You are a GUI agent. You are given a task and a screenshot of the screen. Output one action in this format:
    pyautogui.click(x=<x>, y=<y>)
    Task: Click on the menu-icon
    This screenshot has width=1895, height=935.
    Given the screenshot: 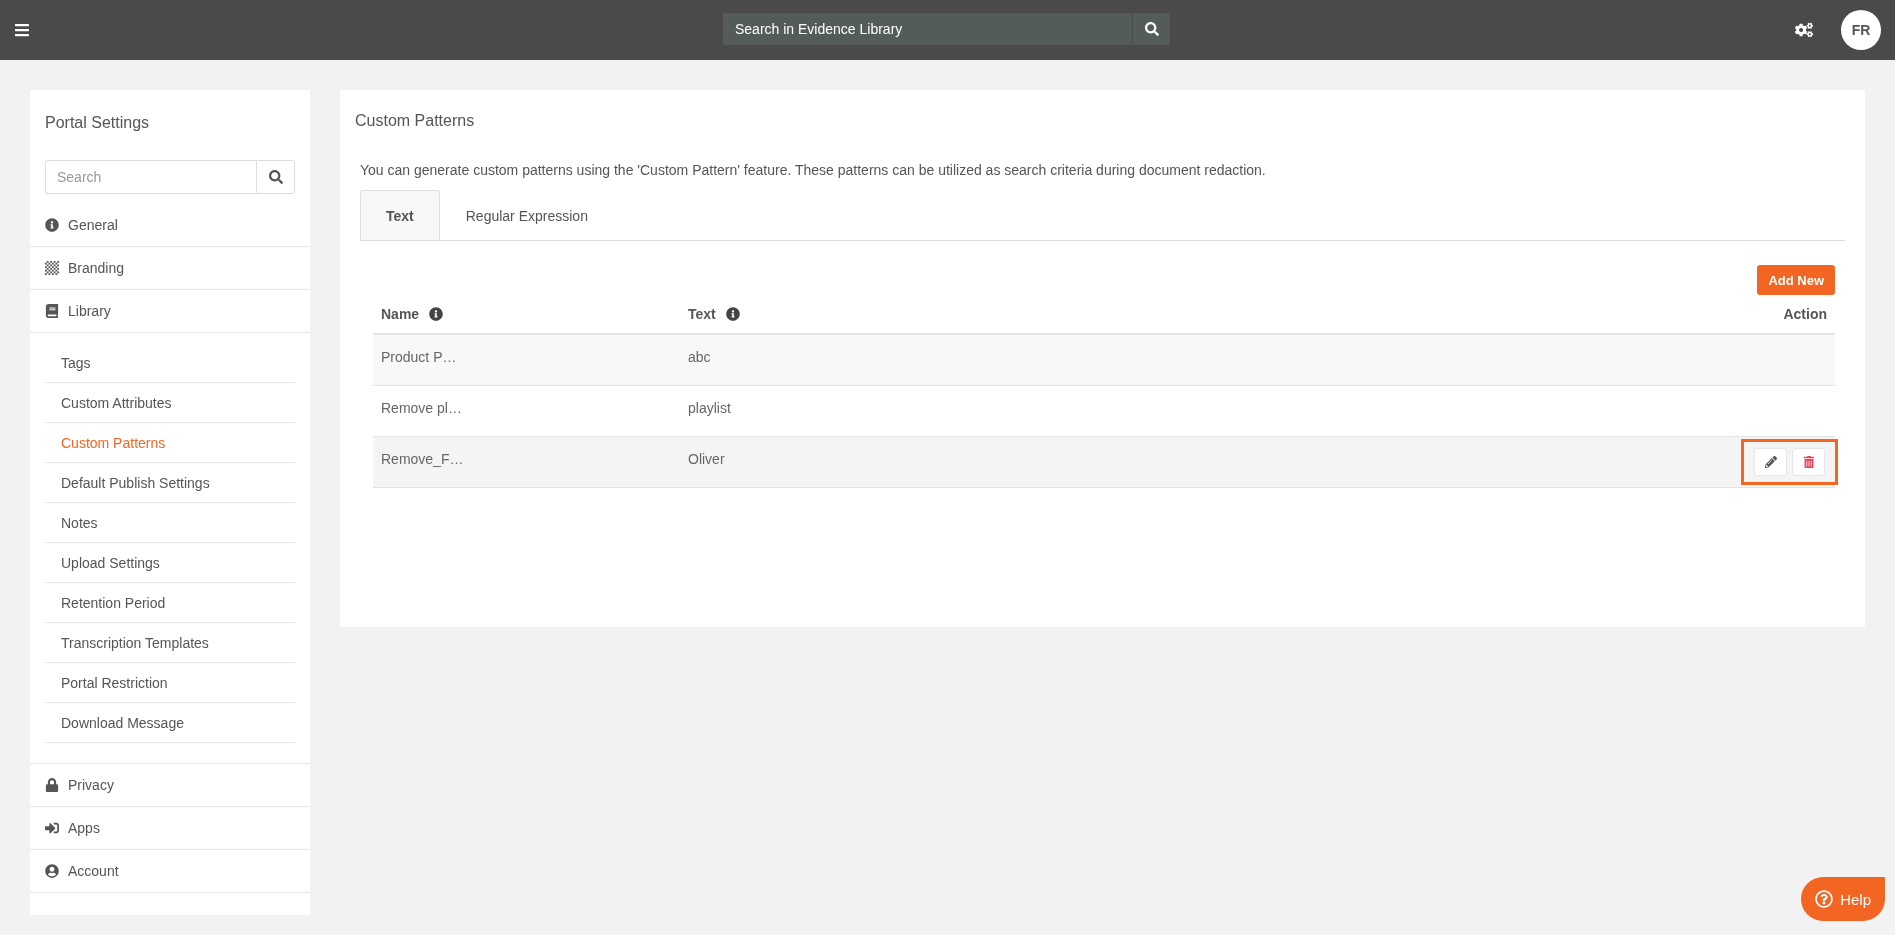 What is the action you would take?
    pyautogui.click(x=22, y=30)
    